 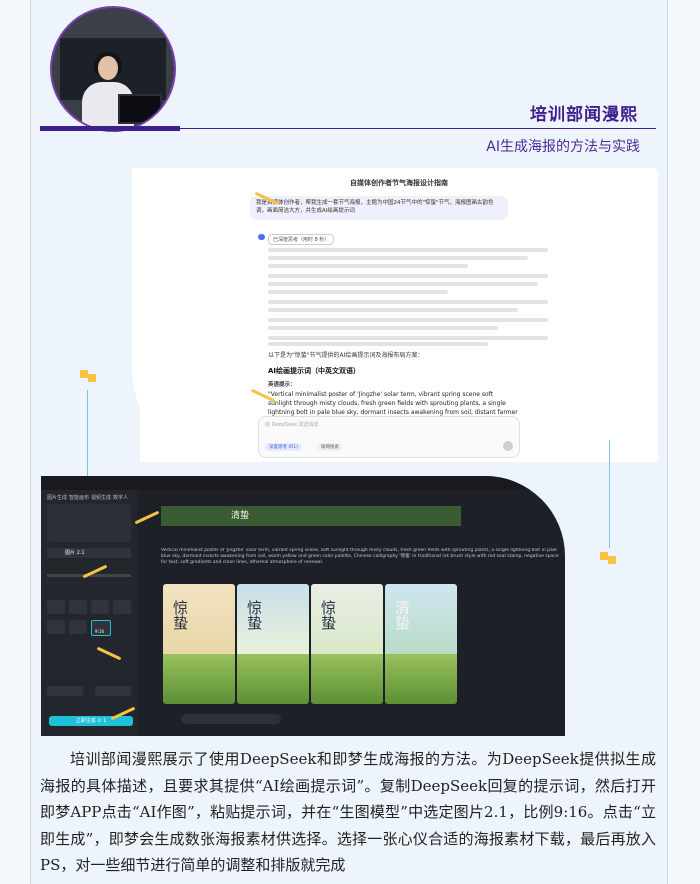 What do you see at coordinates (421, 644) in the screenshot?
I see `poster-result-4: 清蛰` at bounding box center [421, 644].